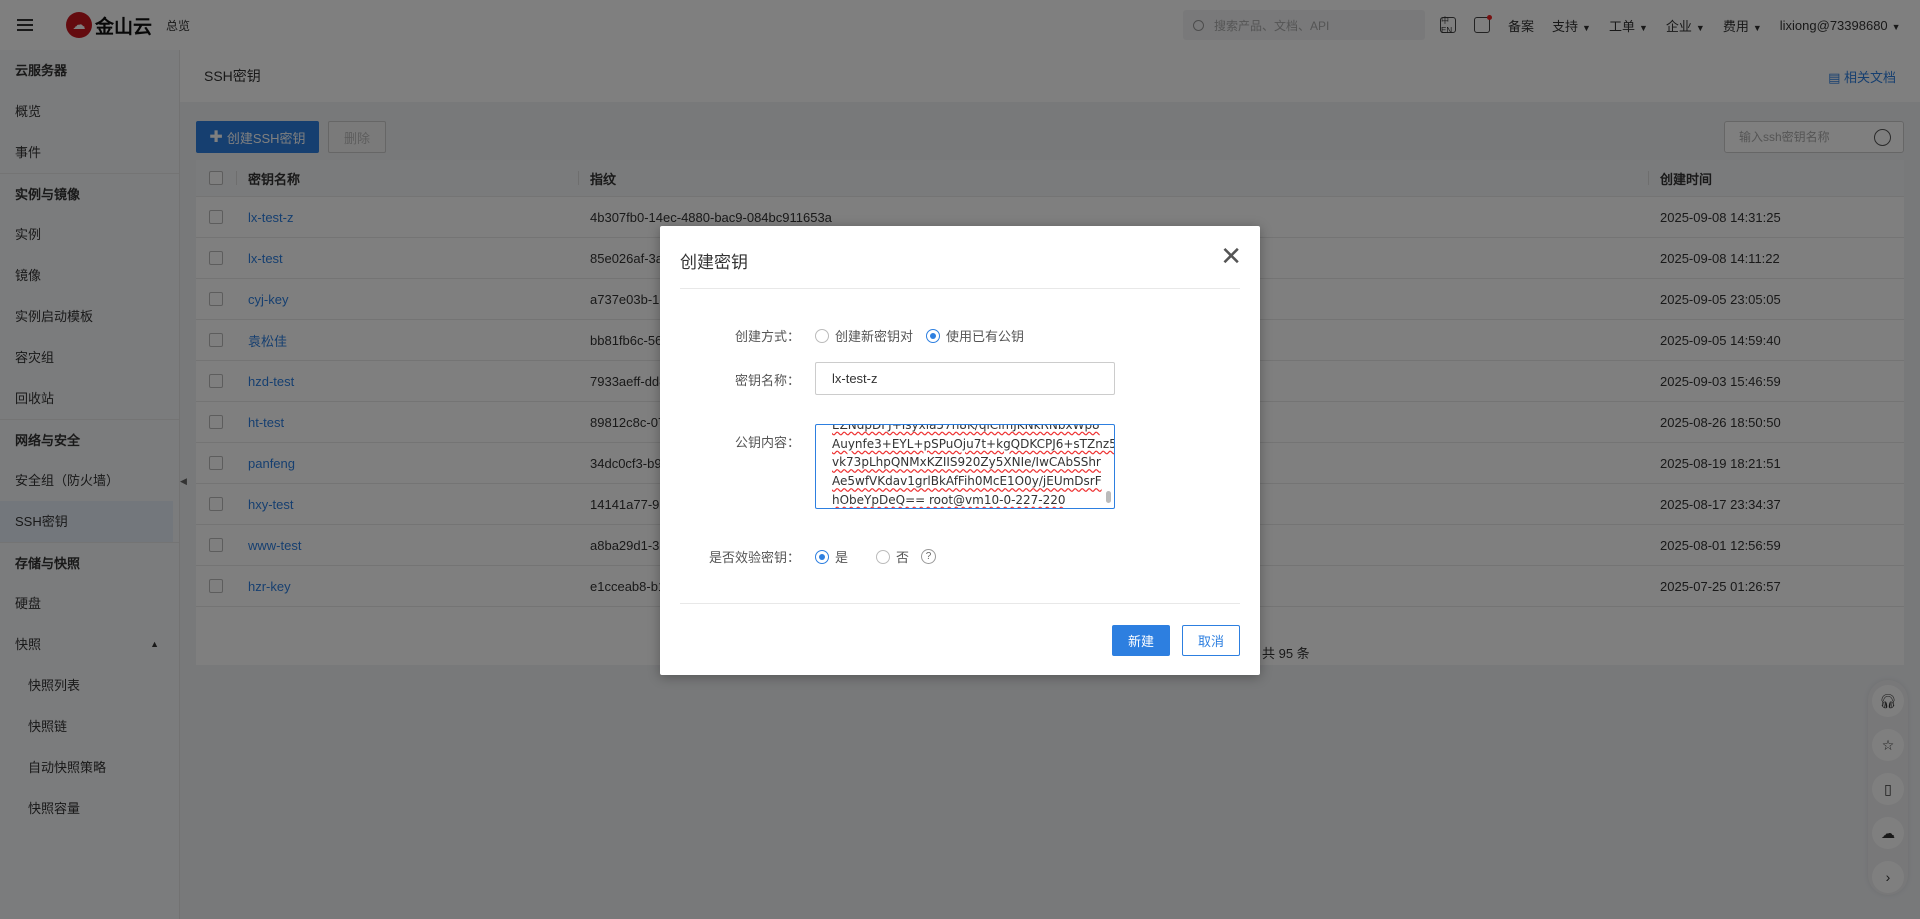 This screenshot has height=919, width=1920. I want to click on radio-new-keypair: 创建新密钥对, so click(864, 335).